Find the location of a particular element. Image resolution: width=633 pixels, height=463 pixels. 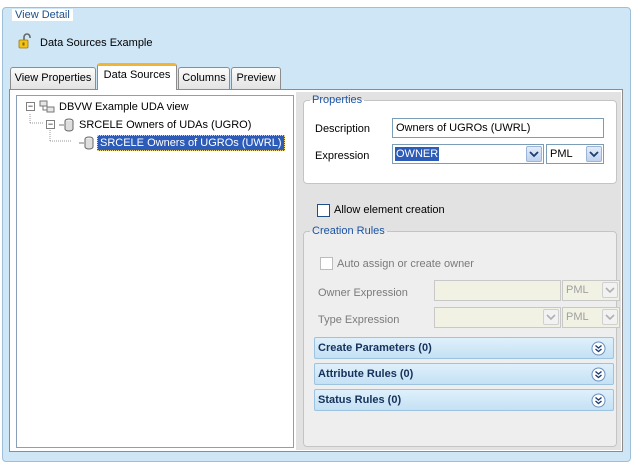

attribute-rules-title: Attribute Rules (0) is located at coordinates (366, 374).